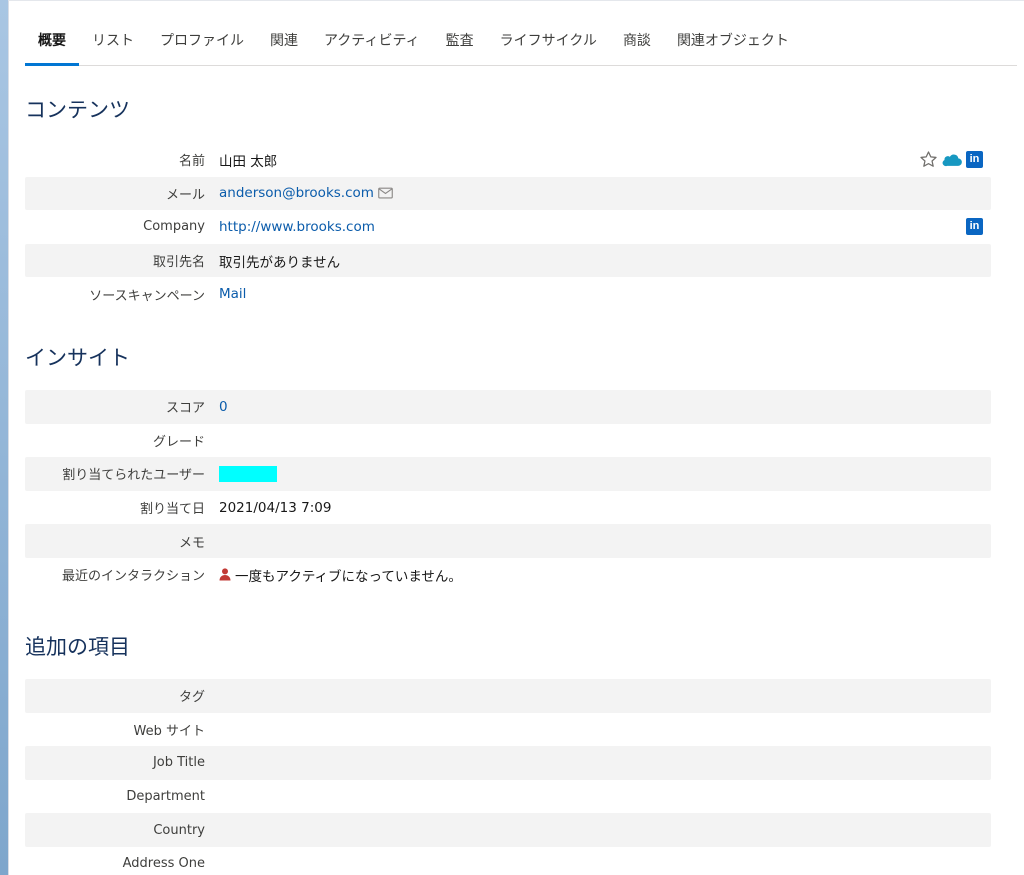  Describe the element at coordinates (508, 575) in the screenshot. I see `field-row-recent-interaction: 最近のインタラクション 一度もアクティブになっていません。` at that location.